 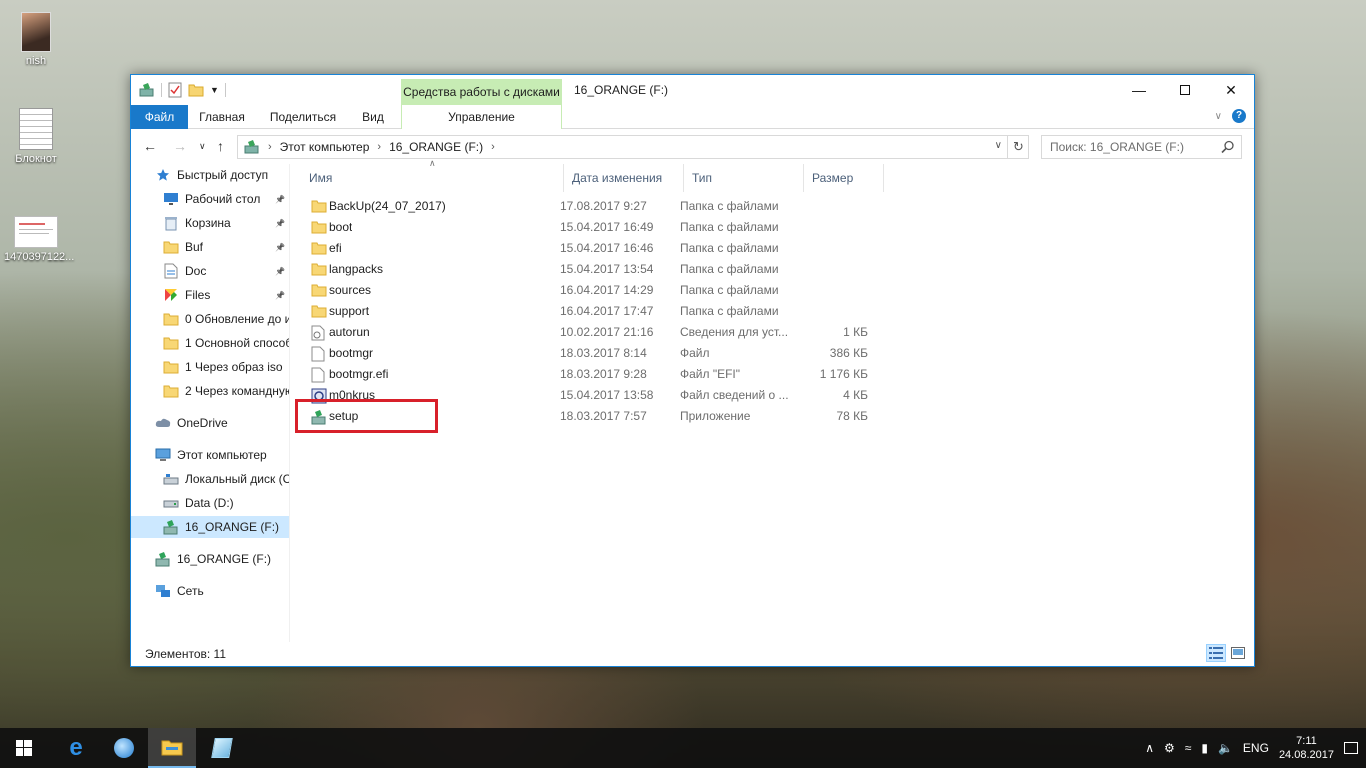 What do you see at coordinates (172, 748) in the screenshot?
I see `taskbar-file-explorer` at bounding box center [172, 748].